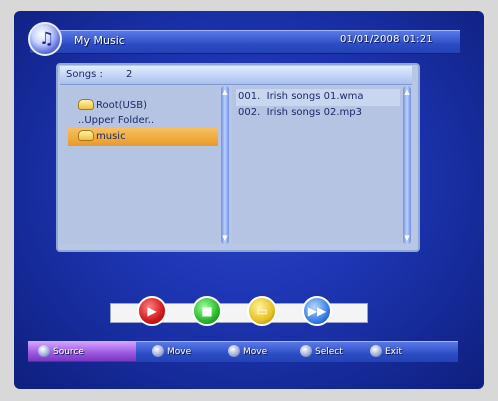 The width and height of the screenshot is (498, 401). What do you see at coordinates (116, 121) in the screenshot?
I see `folder-item: ..Upper Folder..` at bounding box center [116, 121].